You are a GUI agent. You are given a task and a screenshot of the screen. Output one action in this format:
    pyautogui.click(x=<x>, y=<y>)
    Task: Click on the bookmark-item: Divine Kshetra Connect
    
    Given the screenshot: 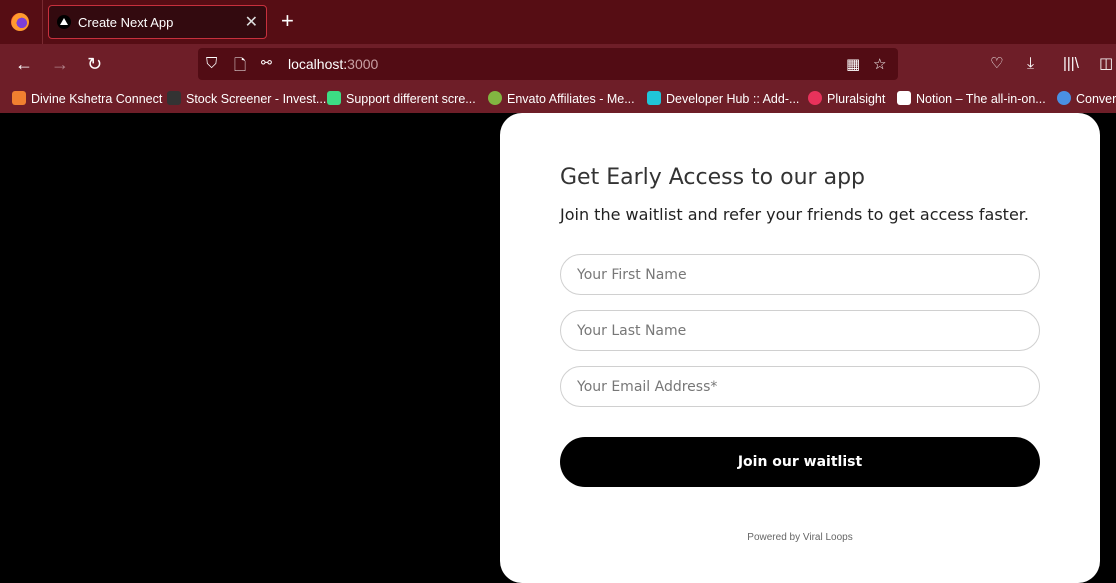 What is the action you would take?
    pyautogui.click(x=87, y=98)
    